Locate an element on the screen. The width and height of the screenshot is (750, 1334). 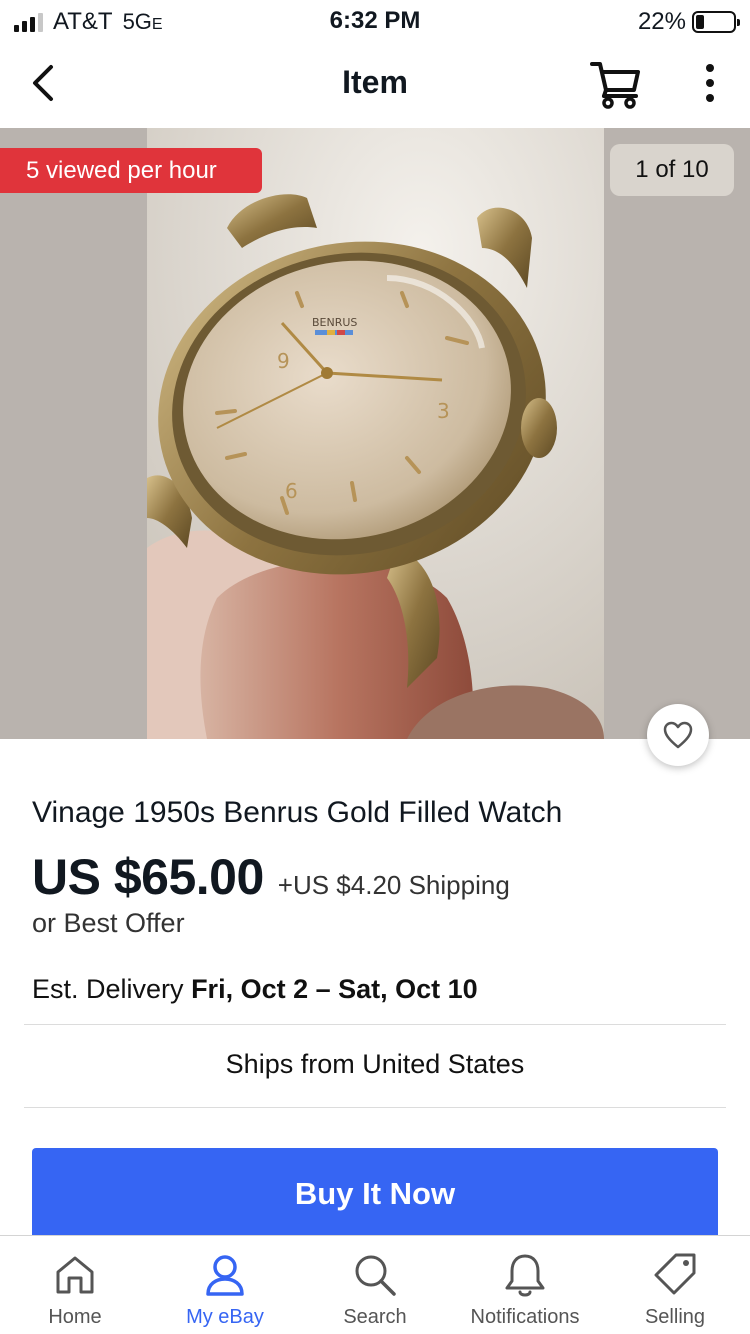
svg-text: 6 is located at coordinates (291, 491).